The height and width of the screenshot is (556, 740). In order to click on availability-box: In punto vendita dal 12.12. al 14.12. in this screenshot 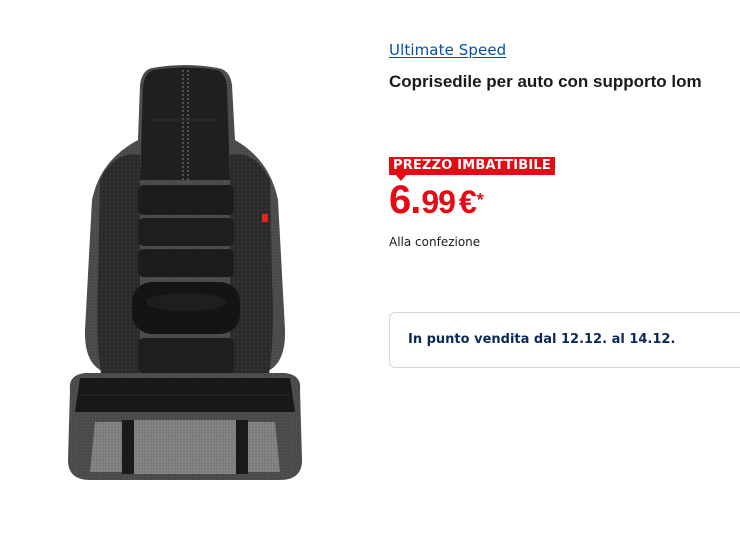, I will do `click(564, 340)`.